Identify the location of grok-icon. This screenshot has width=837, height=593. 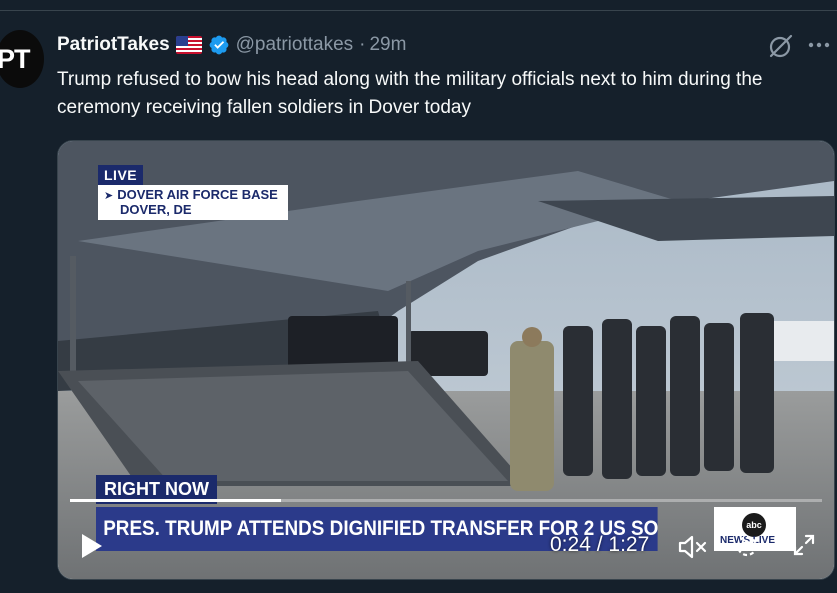
(781, 46).